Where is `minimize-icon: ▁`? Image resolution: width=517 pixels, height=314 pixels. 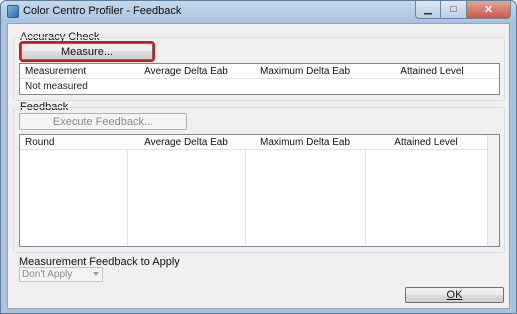 minimize-icon: ▁ is located at coordinates (428, 9).